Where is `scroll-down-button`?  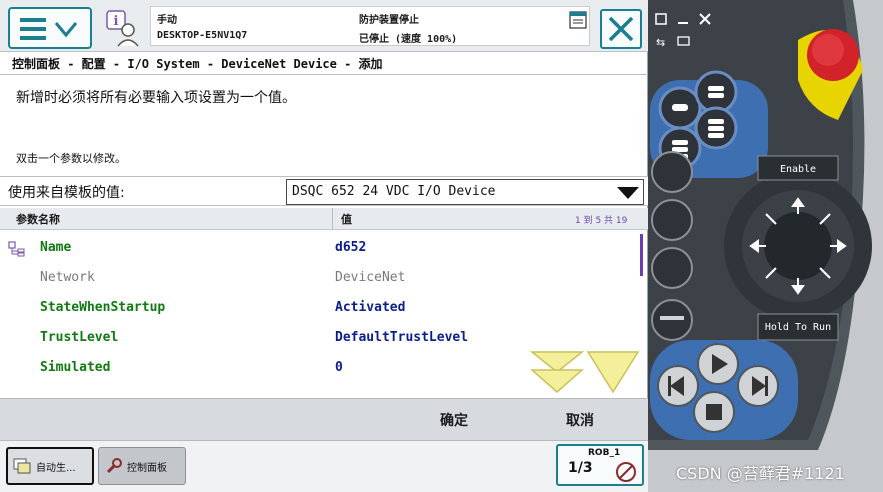 scroll-down-button is located at coordinates (613, 372).